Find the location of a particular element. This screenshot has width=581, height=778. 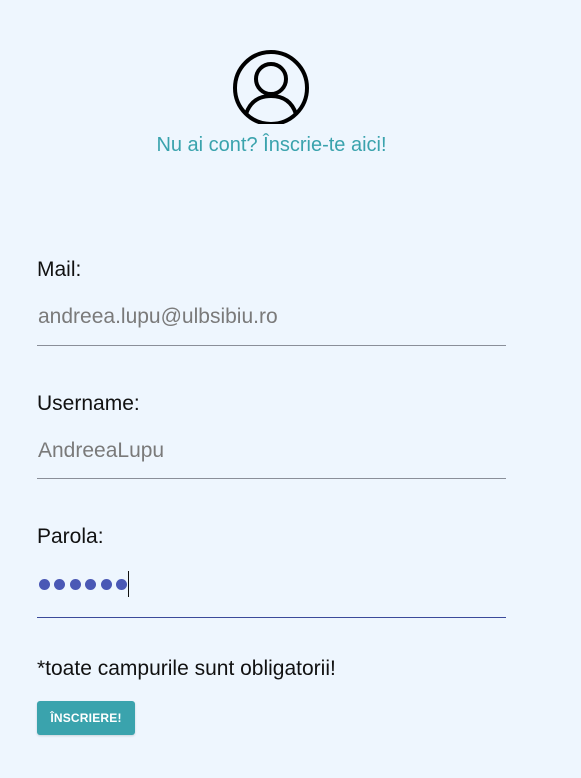

password-underline is located at coordinates (271, 617).